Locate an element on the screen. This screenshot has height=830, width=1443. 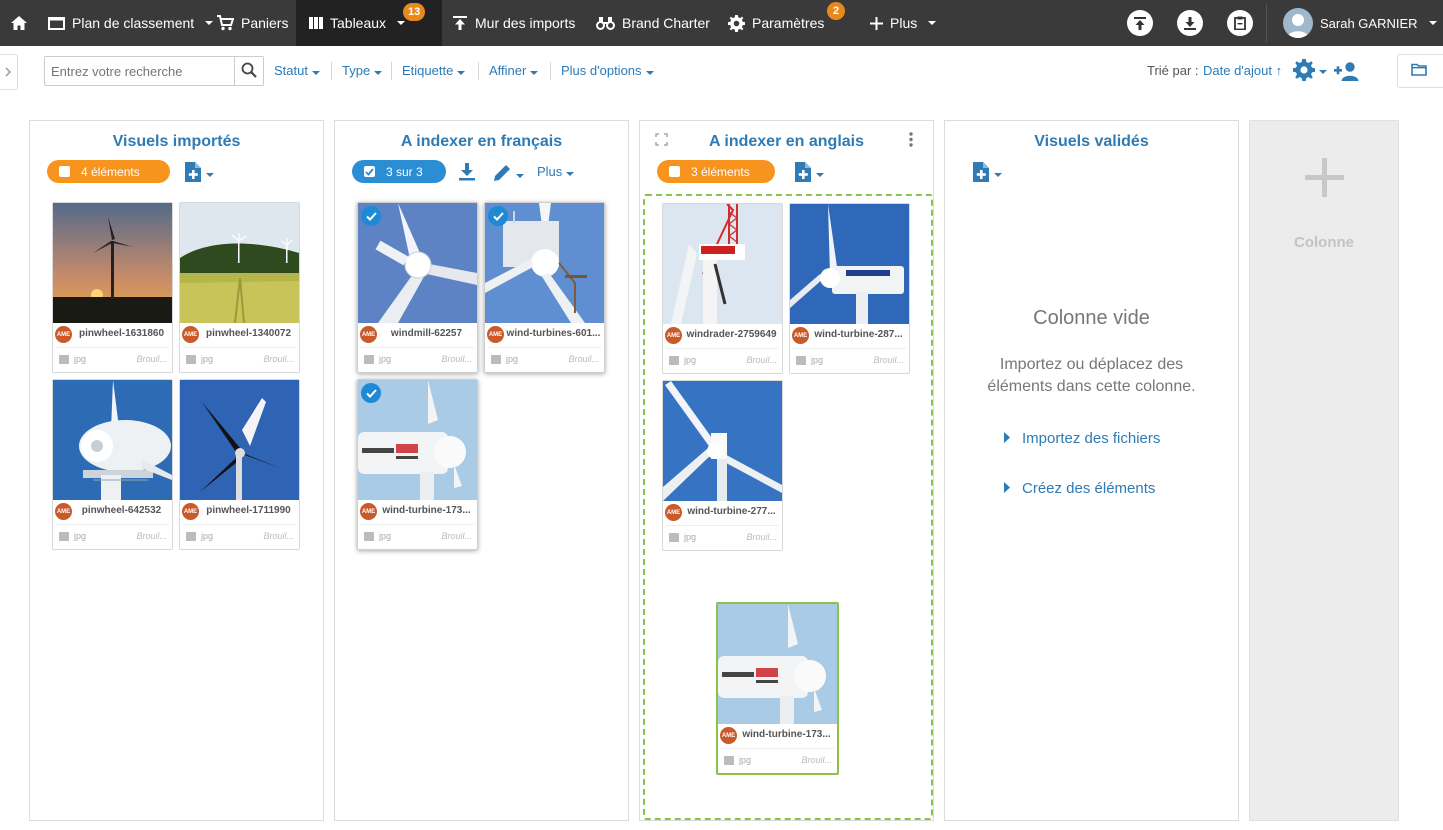
settings-menu-button is located at coordinates (1310, 71).